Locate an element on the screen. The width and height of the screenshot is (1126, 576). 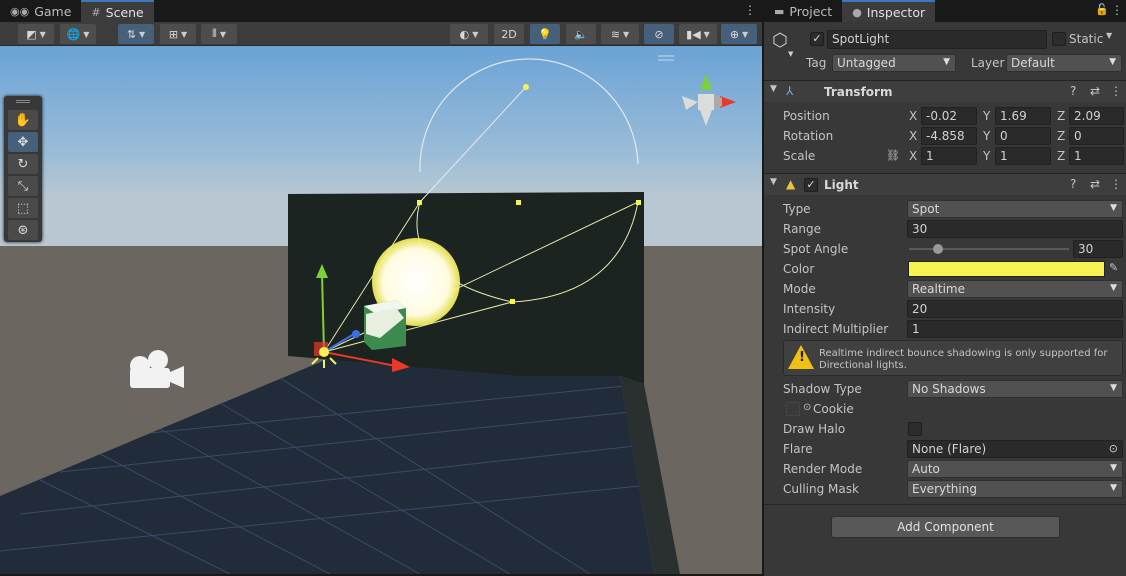
position-y-field: 1.69 is located at coordinates (1023, 116).